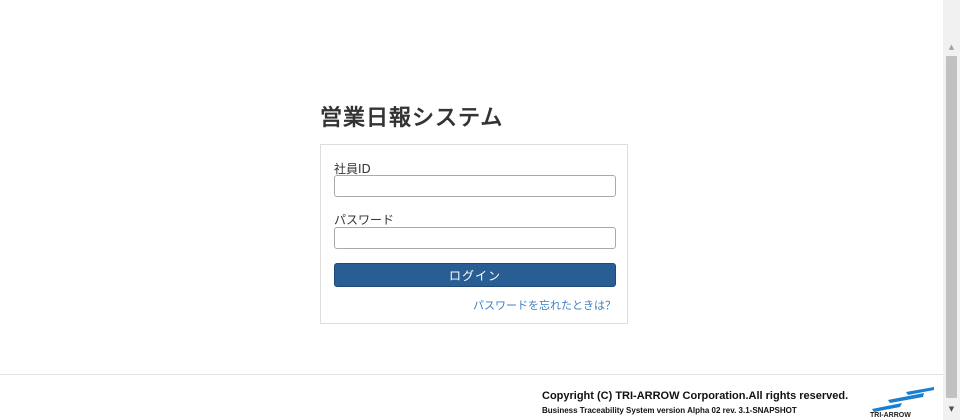 The width and height of the screenshot is (960, 420). I want to click on footer-divider, so click(471, 374).